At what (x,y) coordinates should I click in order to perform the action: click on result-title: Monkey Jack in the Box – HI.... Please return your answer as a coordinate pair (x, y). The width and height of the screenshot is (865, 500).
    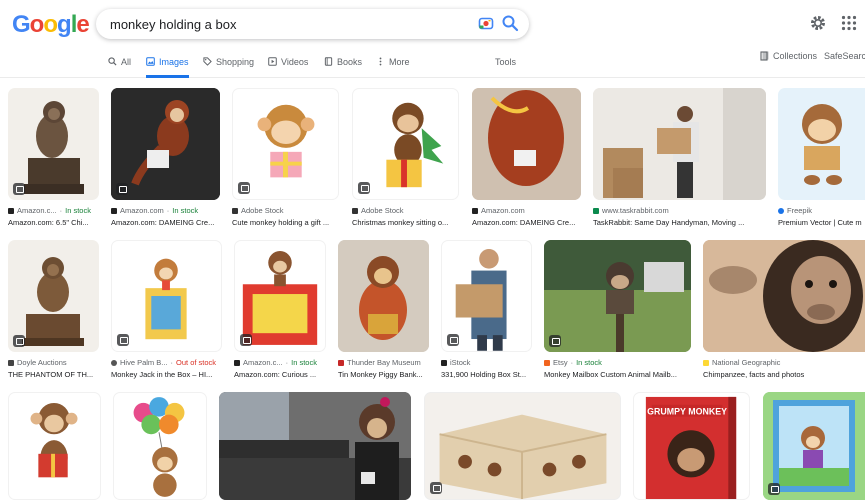
    Looking at the image, I should click on (166, 375).